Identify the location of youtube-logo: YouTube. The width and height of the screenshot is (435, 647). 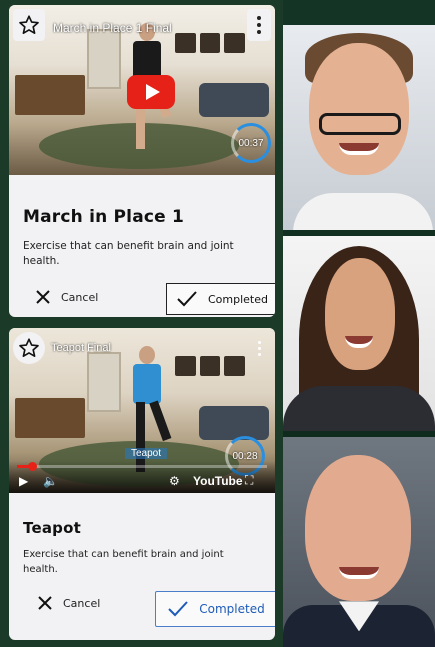
(218, 481).